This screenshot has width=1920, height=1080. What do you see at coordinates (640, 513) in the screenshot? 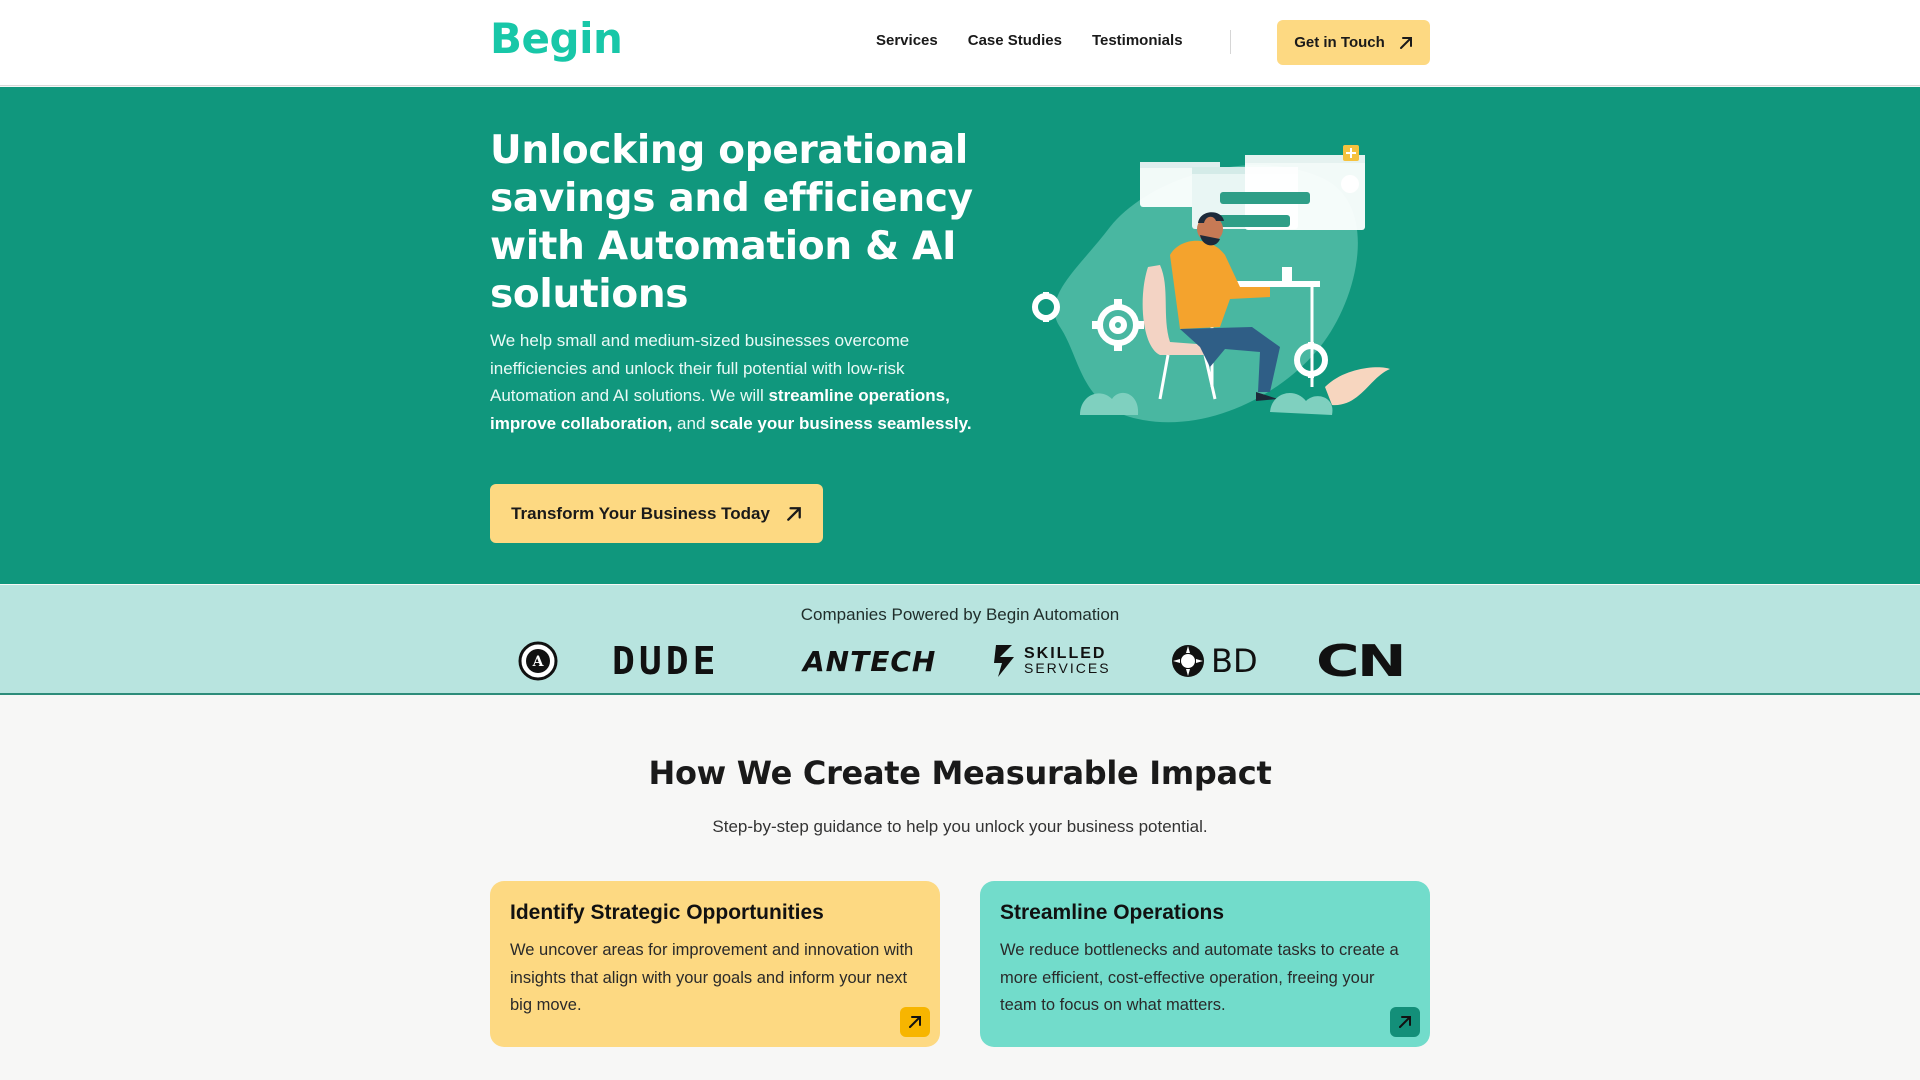
I see `transform-business-label: Transform Your Business Today` at bounding box center [640, 513].